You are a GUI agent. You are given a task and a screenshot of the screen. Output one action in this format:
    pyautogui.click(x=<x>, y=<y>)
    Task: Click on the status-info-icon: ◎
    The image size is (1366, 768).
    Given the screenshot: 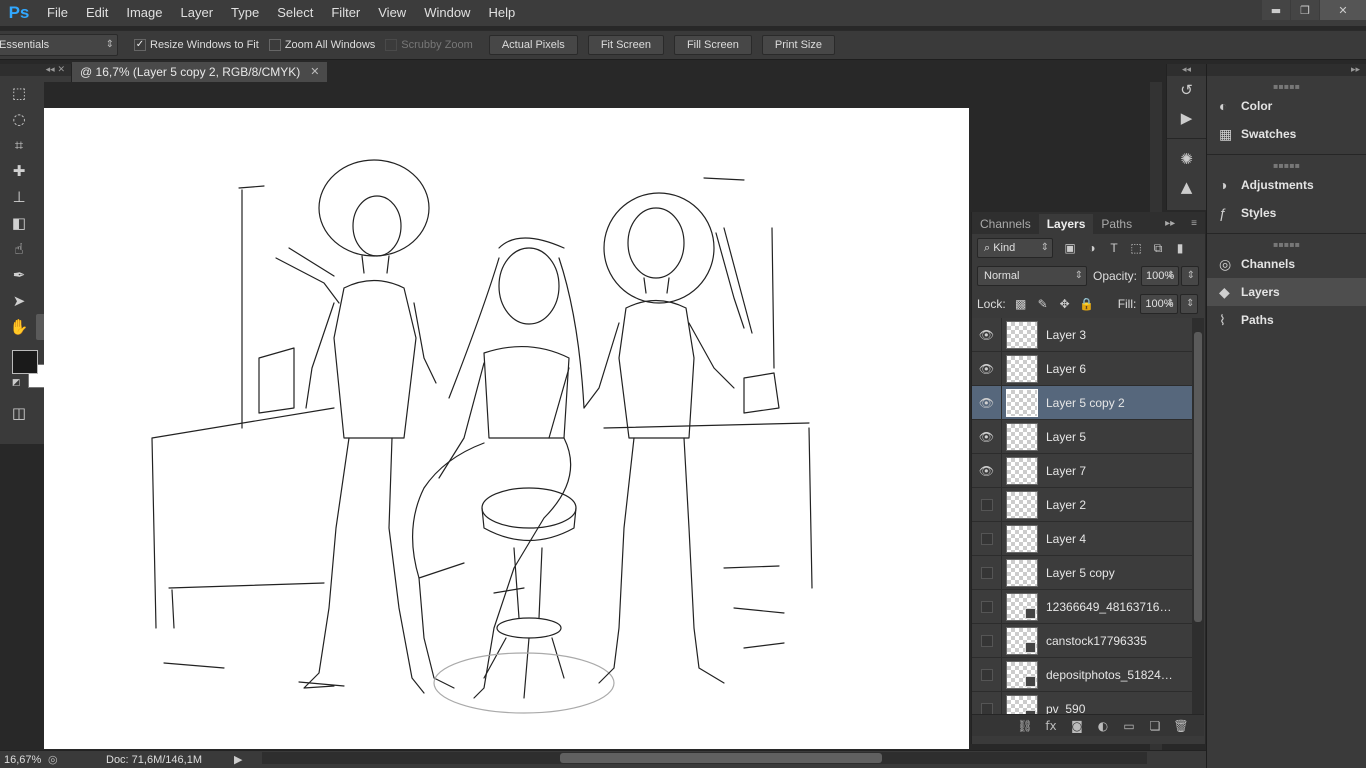 What is the action you would take?
    pyautogui.click(x=57, y=759)
    